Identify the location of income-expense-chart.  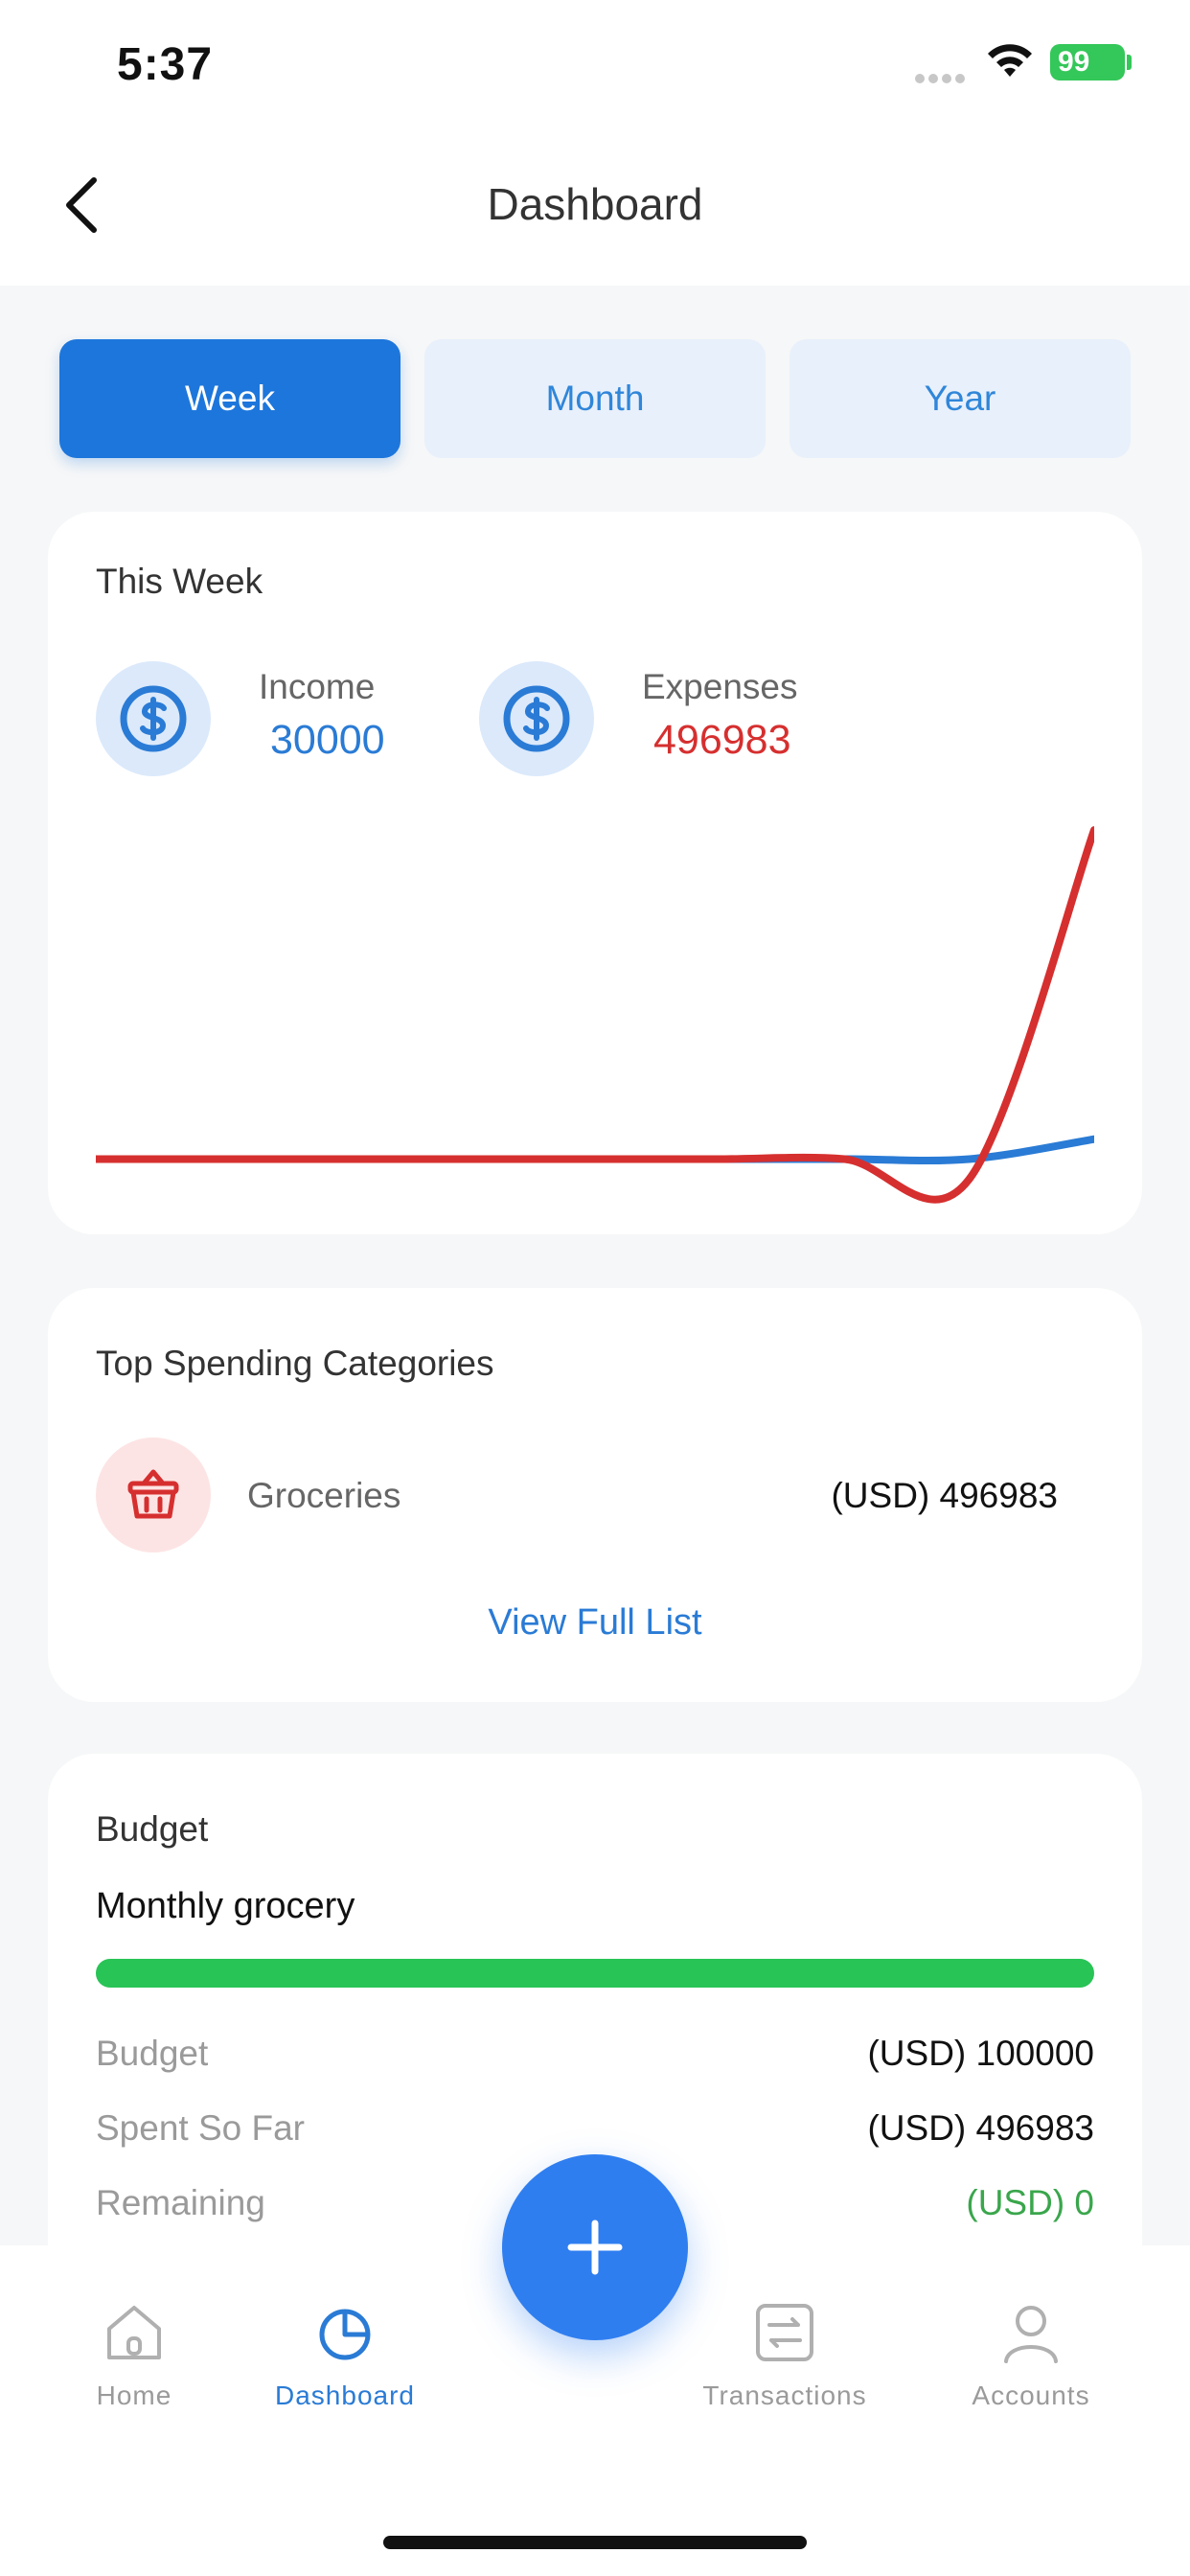
(595, 1015).